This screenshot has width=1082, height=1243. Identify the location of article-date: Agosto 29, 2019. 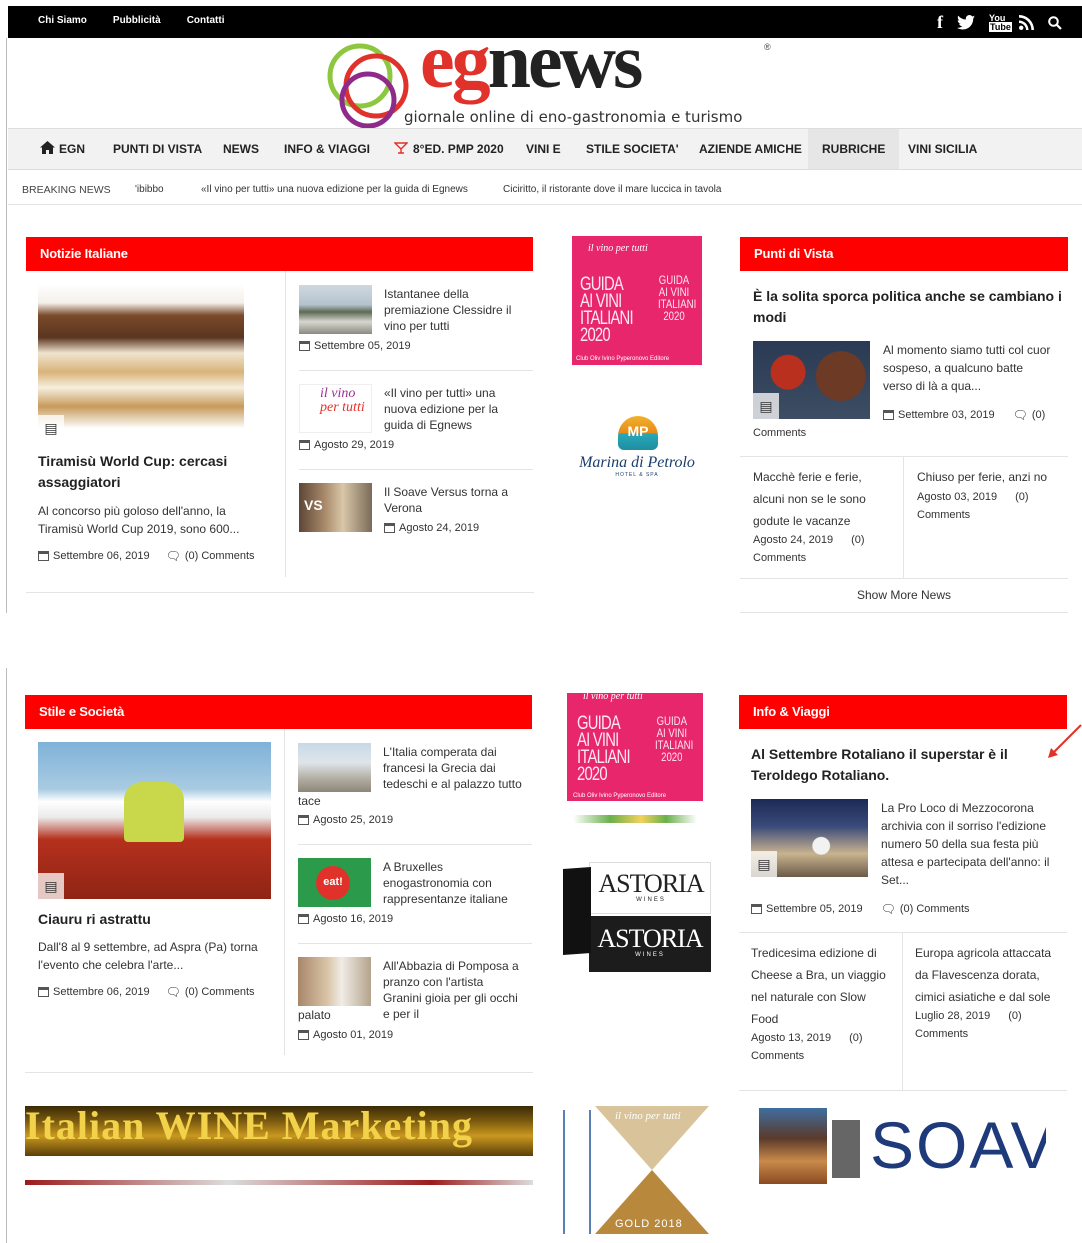
(354, 445).